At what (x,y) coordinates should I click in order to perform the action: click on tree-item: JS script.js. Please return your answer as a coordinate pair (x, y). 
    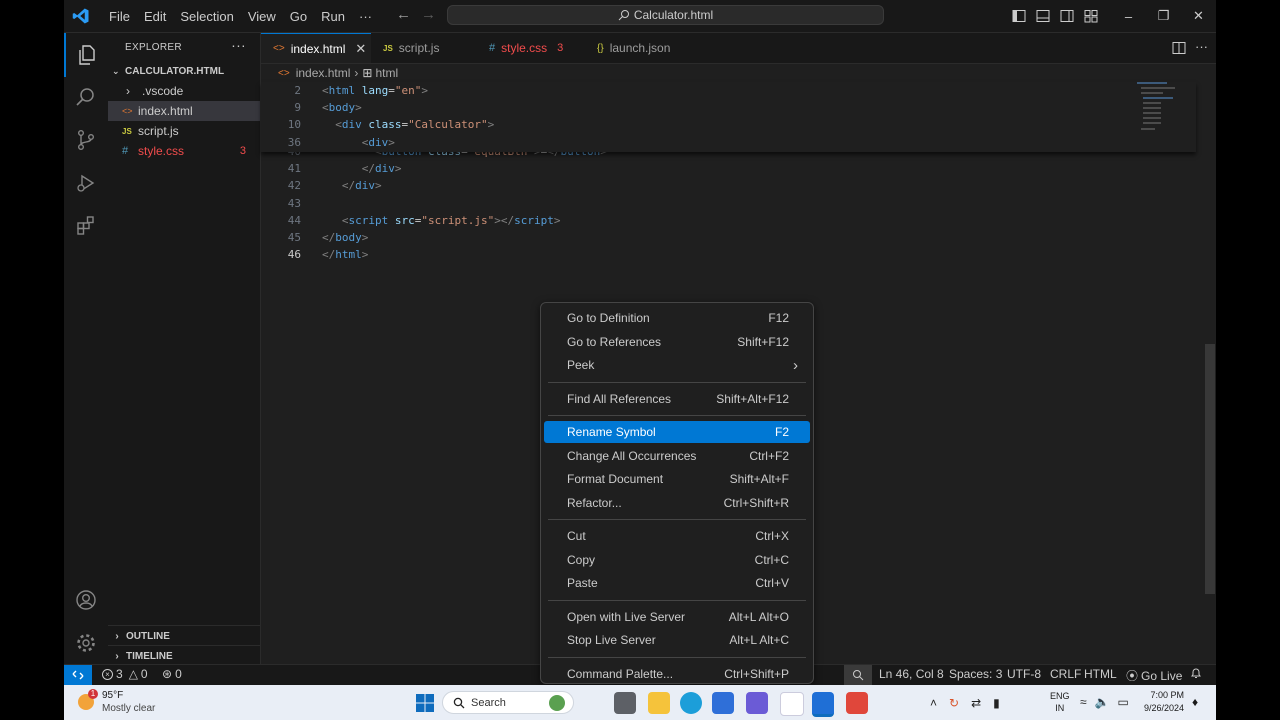
    Looking at the image, I should click on (184, 131).